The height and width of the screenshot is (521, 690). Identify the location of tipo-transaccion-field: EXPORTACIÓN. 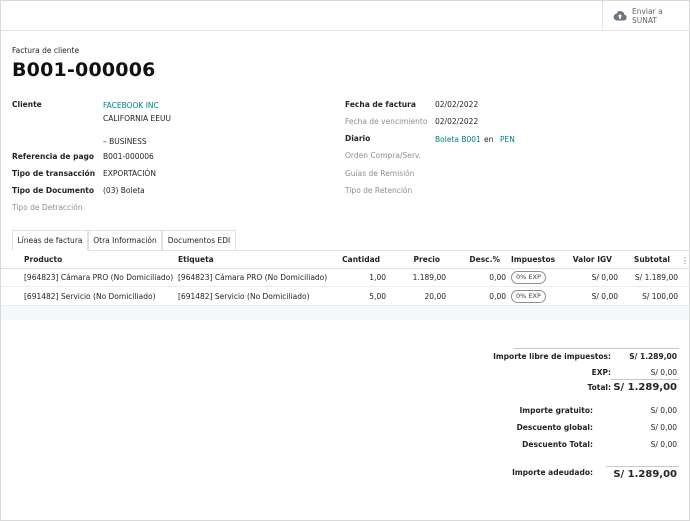
(129, 173).